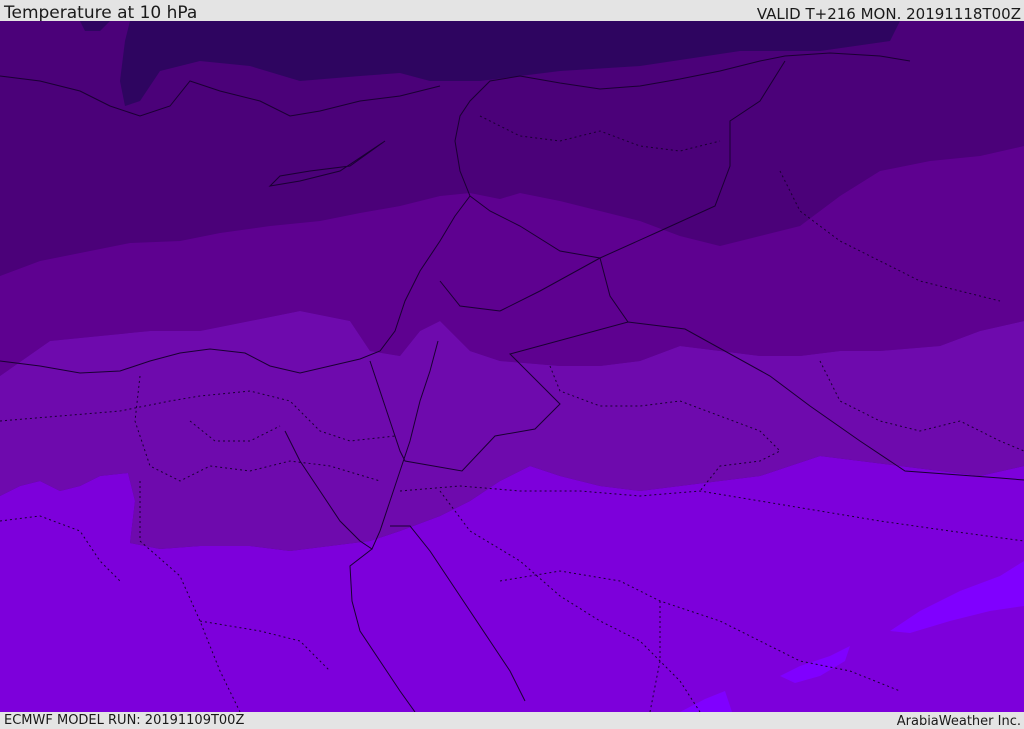  Describe the element at coordinates (124, 720) in the screenshot. I see `model-run-label: ECMWF MODEL RUN: 20191109T00Z` at that location.